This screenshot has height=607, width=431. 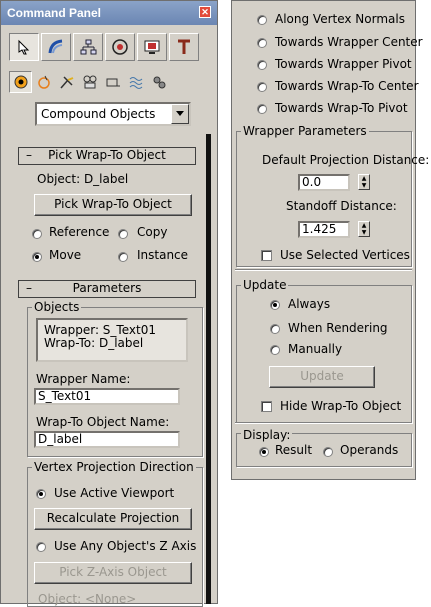 I want to click on standoff-distance-field: 1.425, so click(x=324, y=229).